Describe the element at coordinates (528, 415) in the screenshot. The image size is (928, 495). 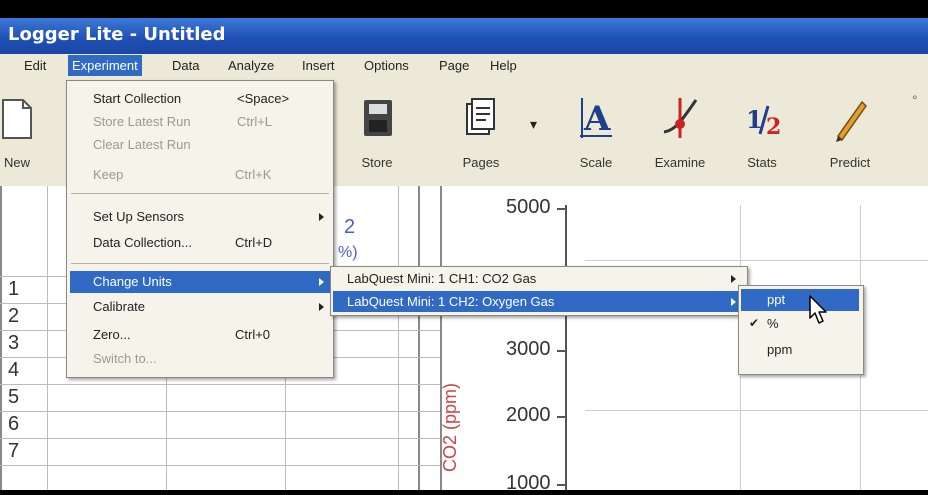
I see `y-tick-label: 2000` at that location.